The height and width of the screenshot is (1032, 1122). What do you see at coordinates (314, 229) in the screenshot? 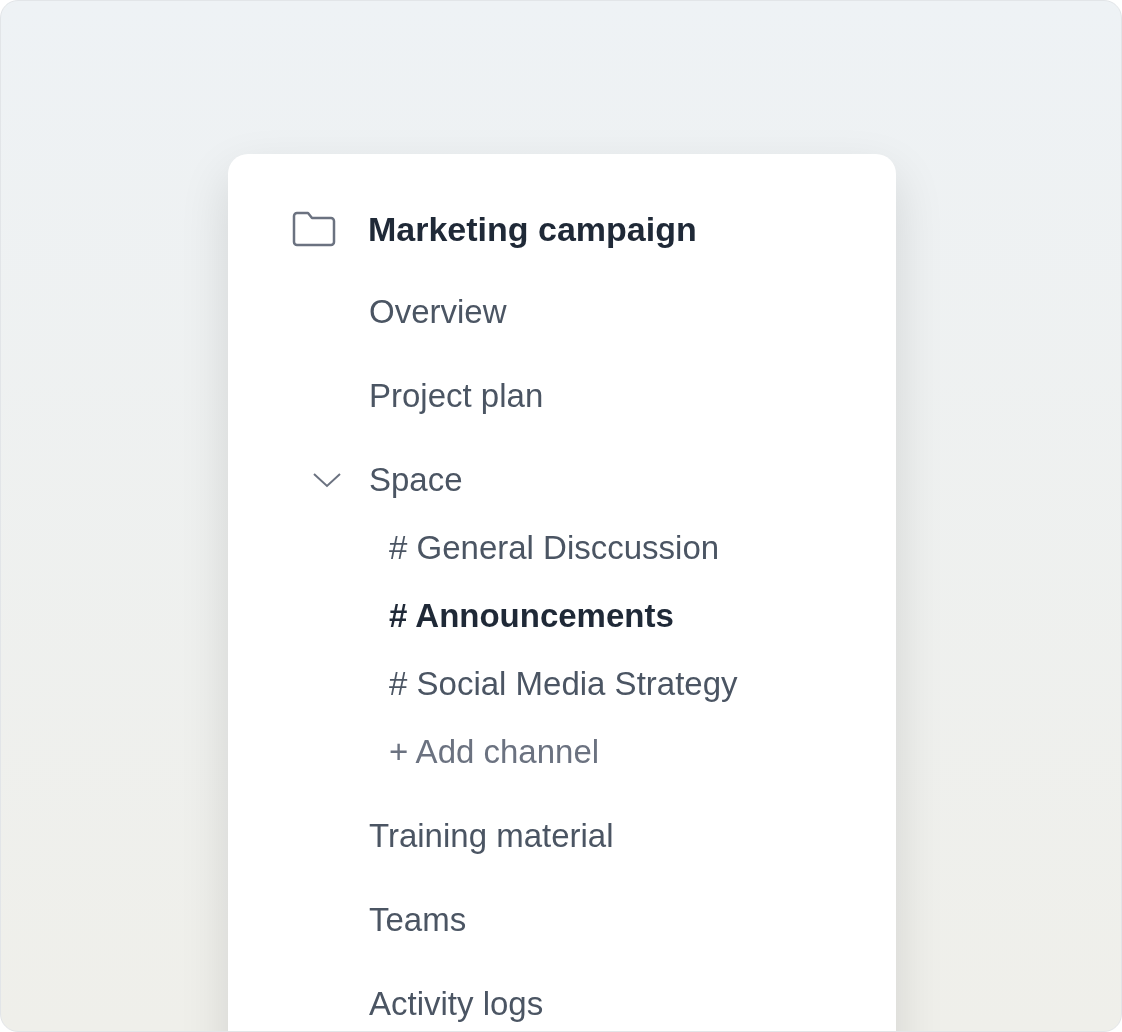
I see `folder-icon` at bounding box center [314, 229].